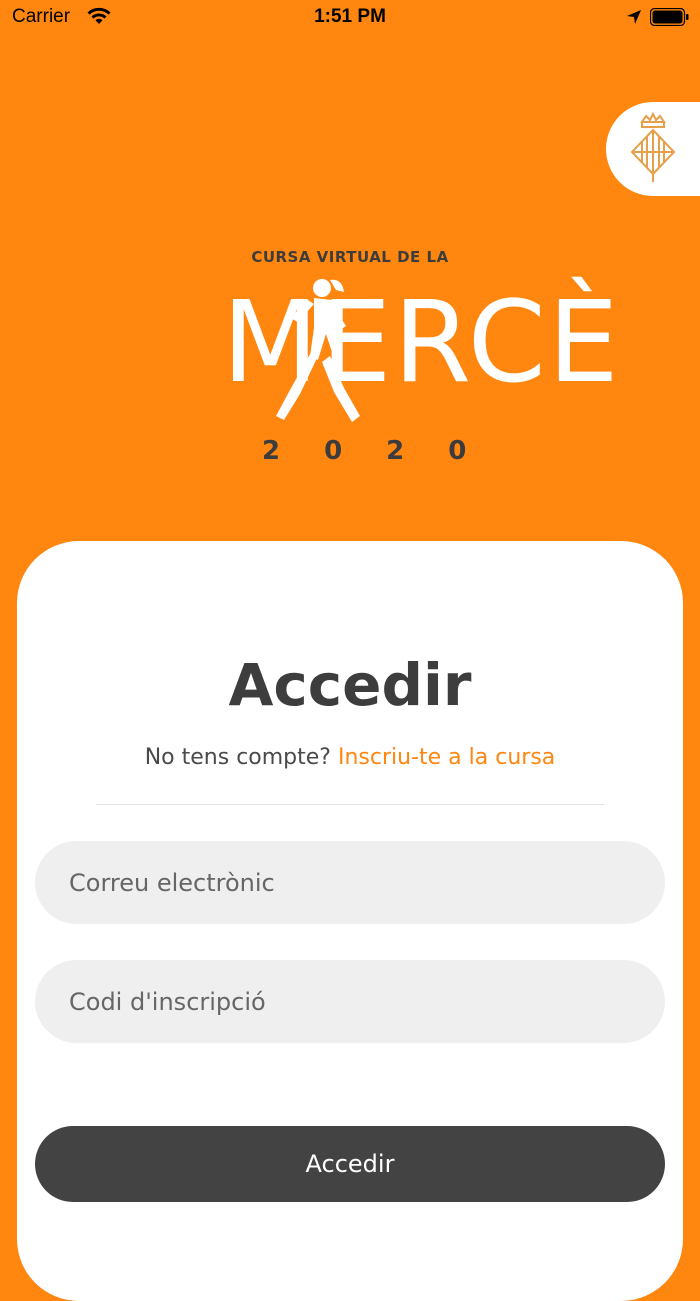  I want to click on barcelona-crest-icon, so click(653, 147).